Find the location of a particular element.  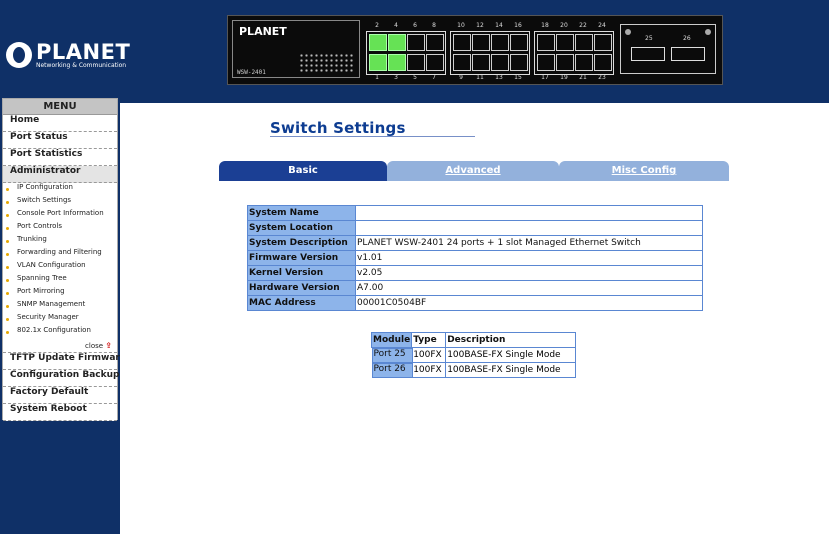

port-number-label: 11 is located at coordinates (480, 77).